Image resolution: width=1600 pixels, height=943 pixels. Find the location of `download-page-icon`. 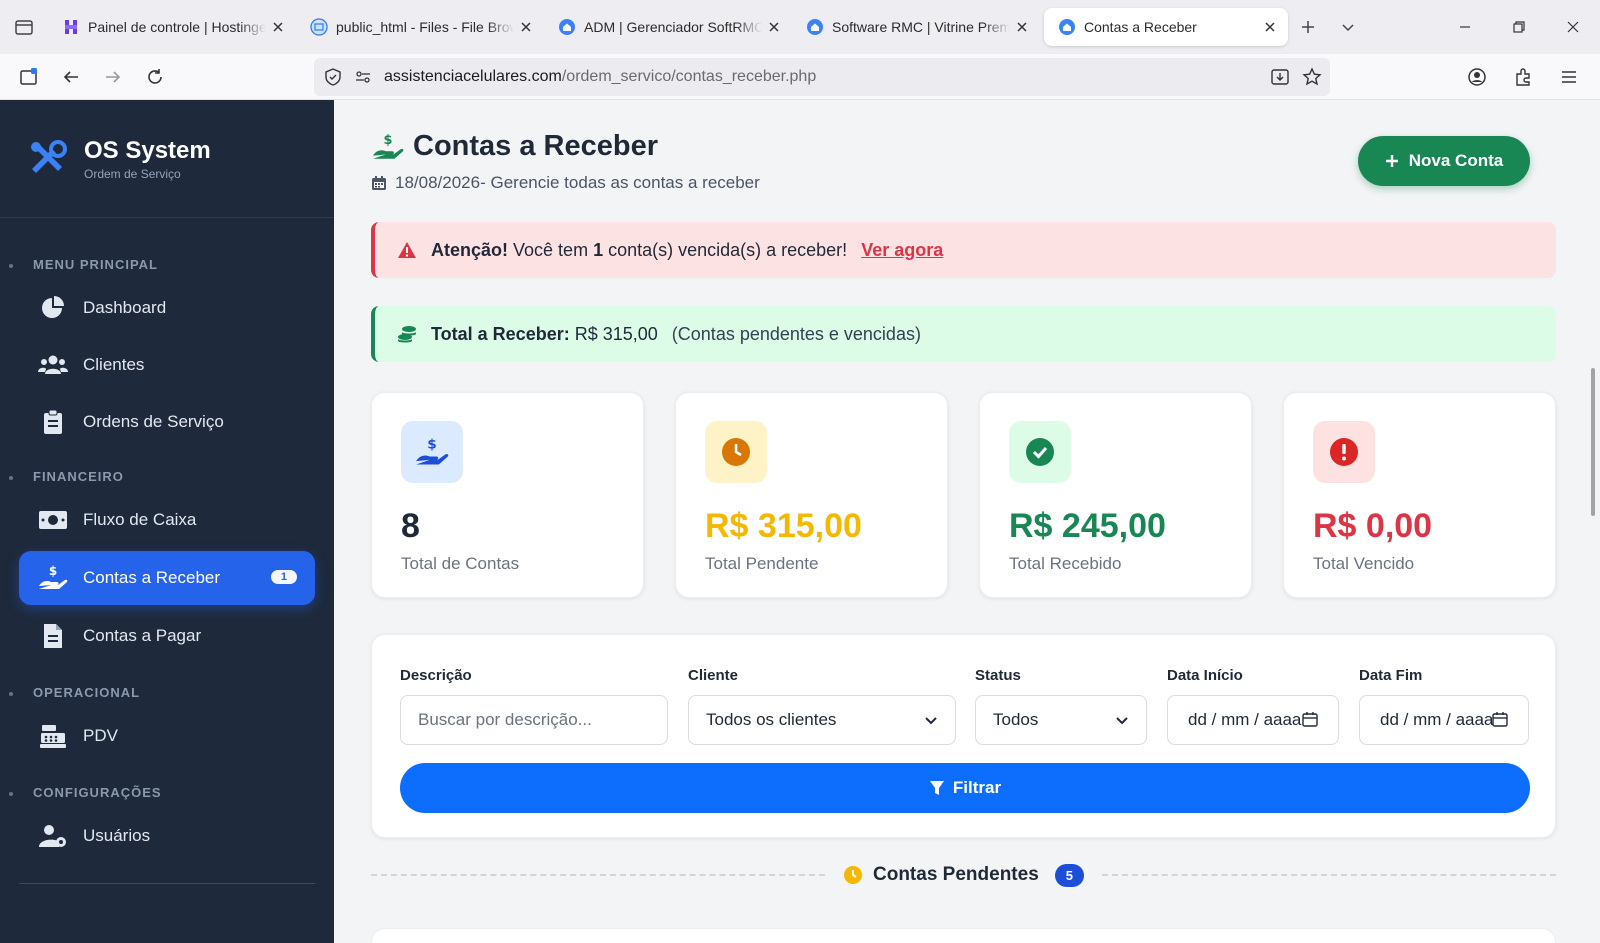

download-page-icon is located at coordinates (1280, 77).